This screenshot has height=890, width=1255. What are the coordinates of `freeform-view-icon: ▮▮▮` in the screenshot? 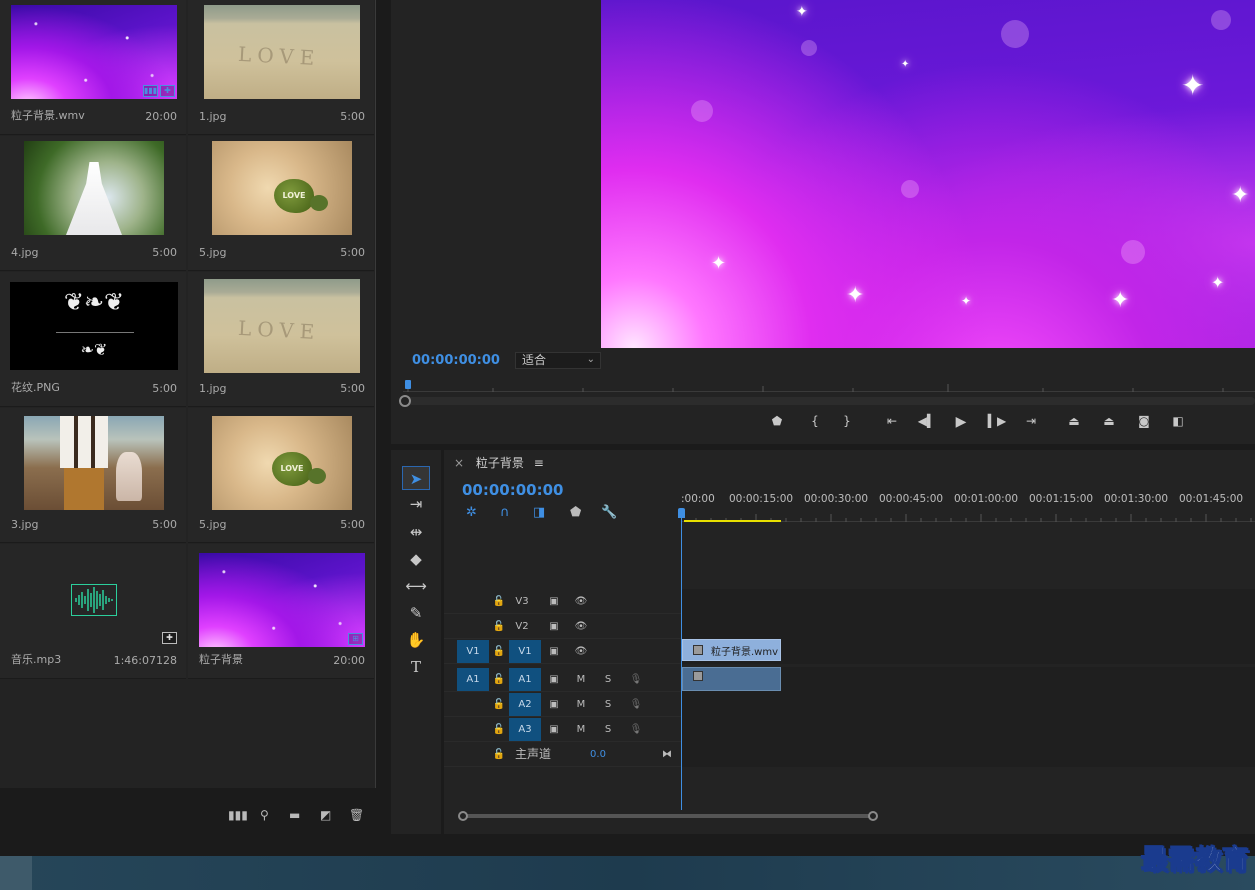 It's located at (238, 815).